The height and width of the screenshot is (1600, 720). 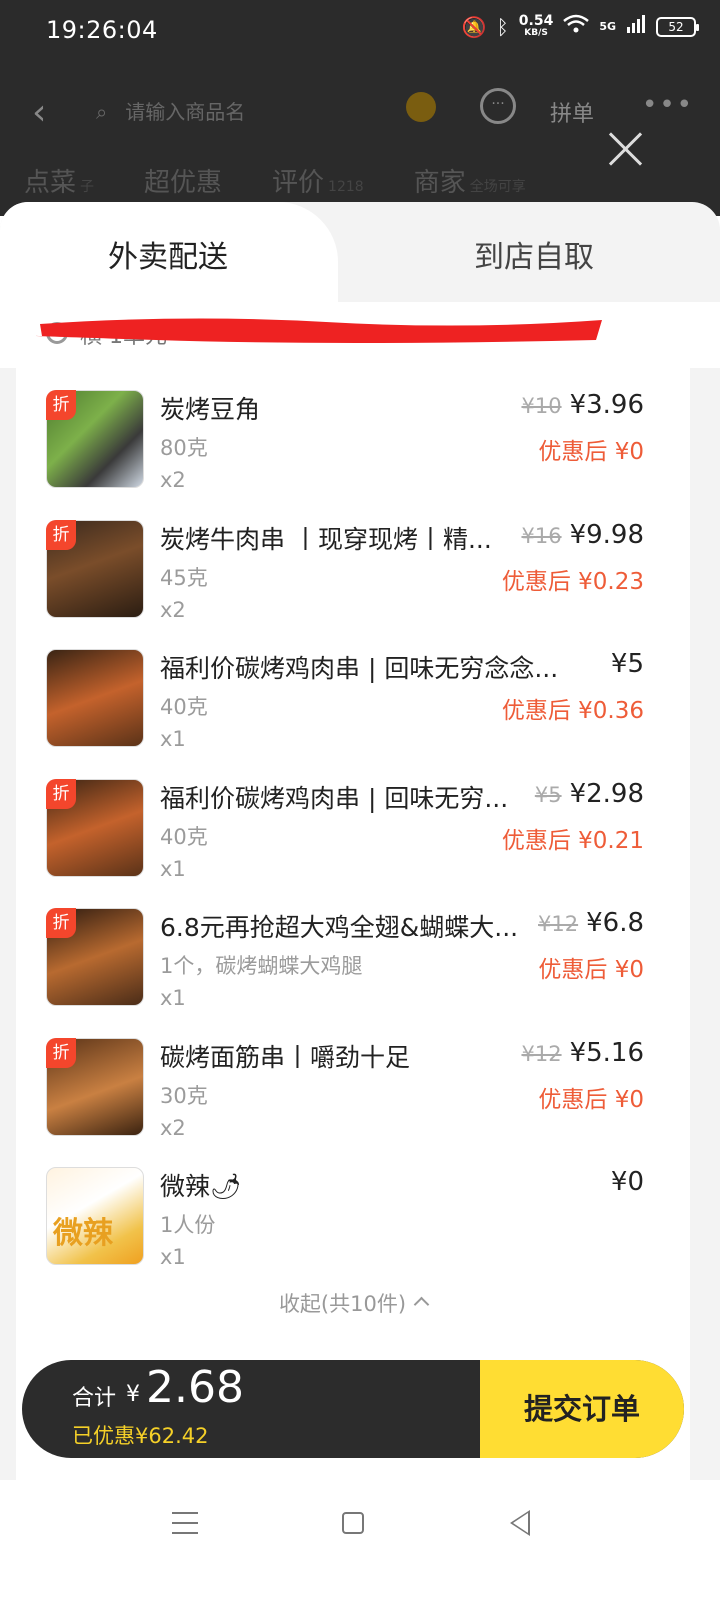 I want to click on item-spec: 45克, so click(x=184, y=577).